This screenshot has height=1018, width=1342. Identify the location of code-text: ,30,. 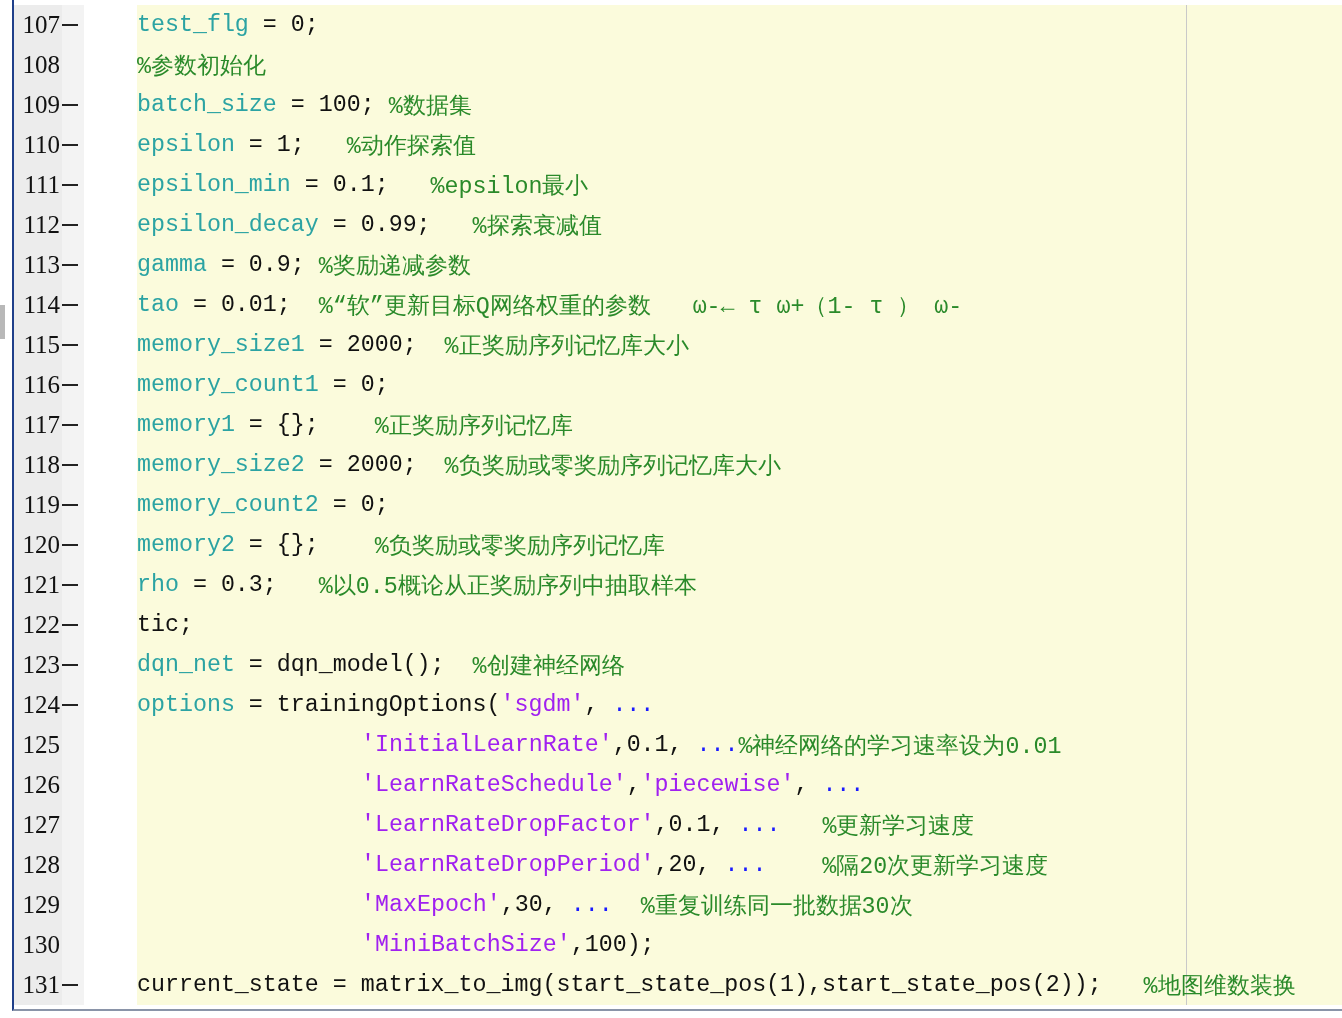
(529, 905).